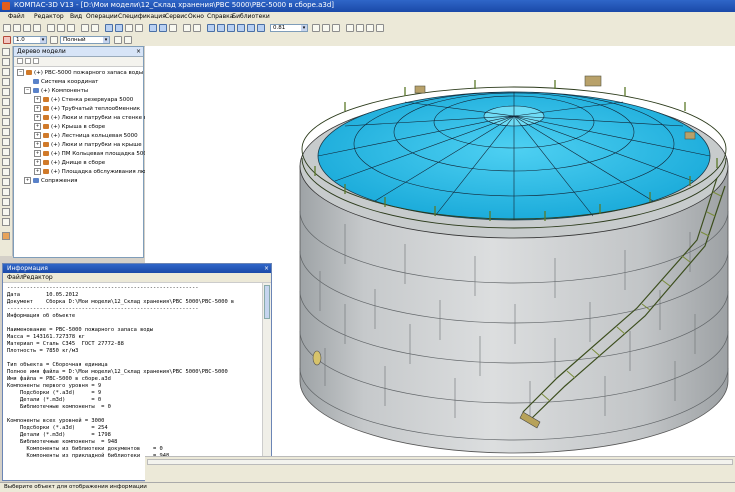 The height and width of the screenshot is (492, 735). I want to click on properties-icon, so click(109, 28).